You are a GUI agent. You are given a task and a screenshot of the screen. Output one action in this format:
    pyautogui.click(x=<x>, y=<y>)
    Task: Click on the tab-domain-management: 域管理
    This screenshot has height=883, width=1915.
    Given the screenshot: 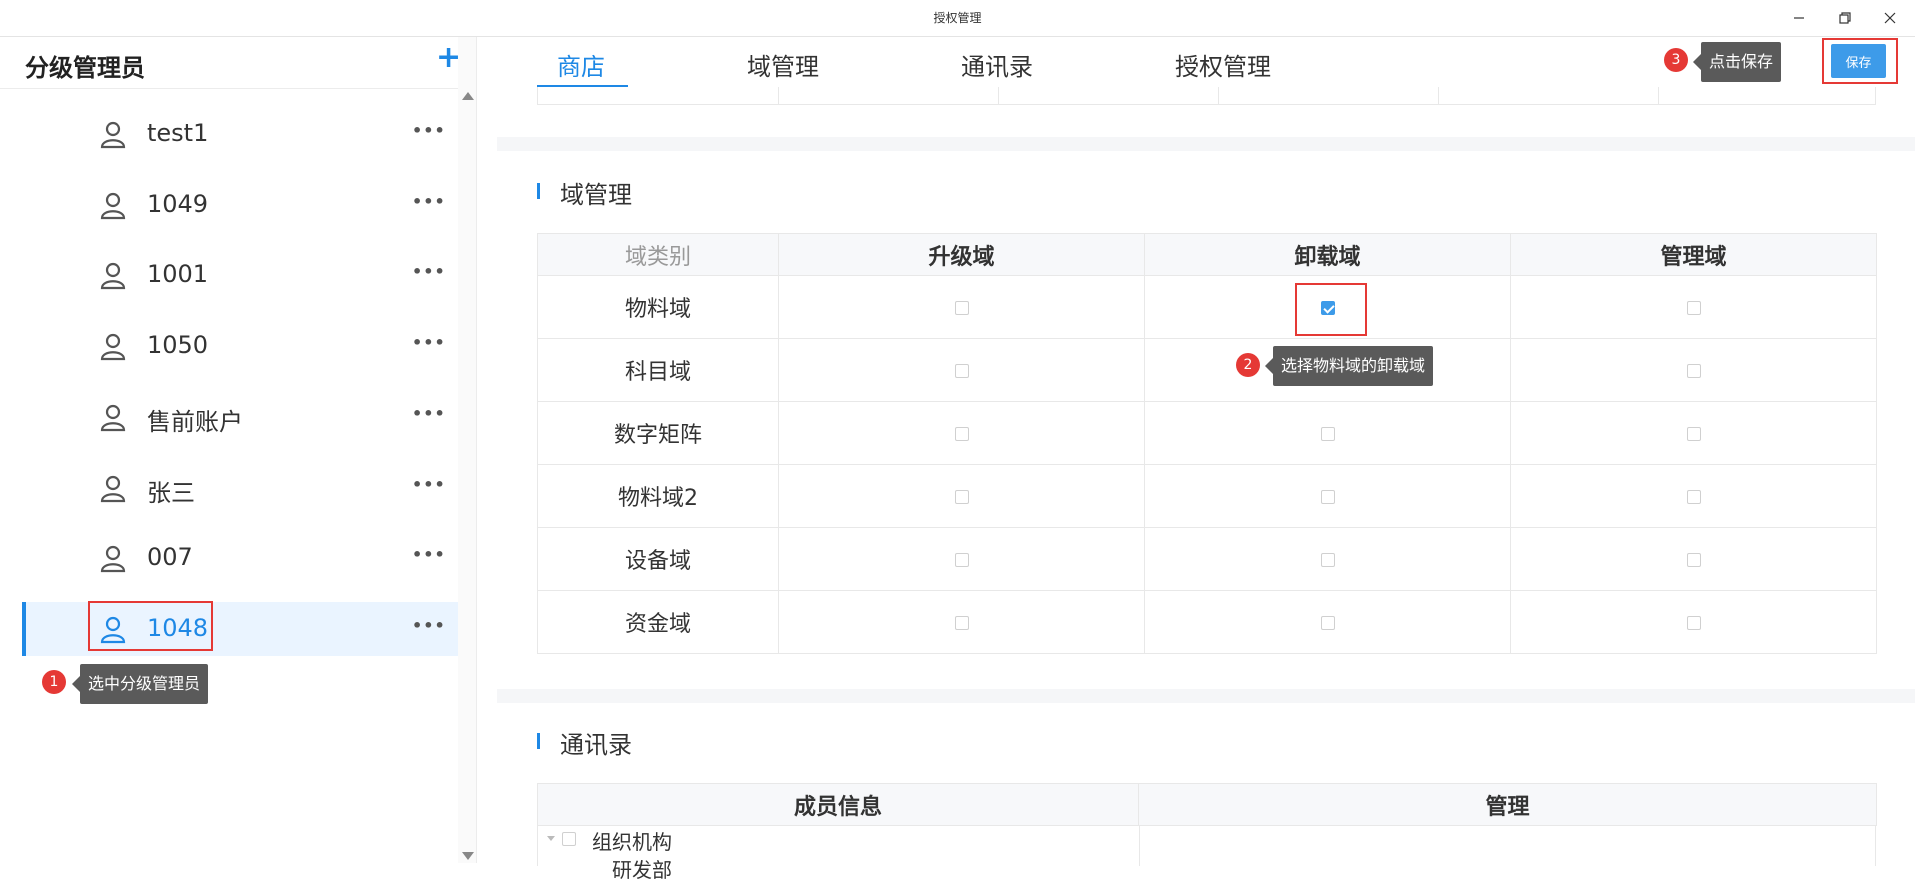 What is the action you would take?
    pyautogui.click(x=783, y=64)
    